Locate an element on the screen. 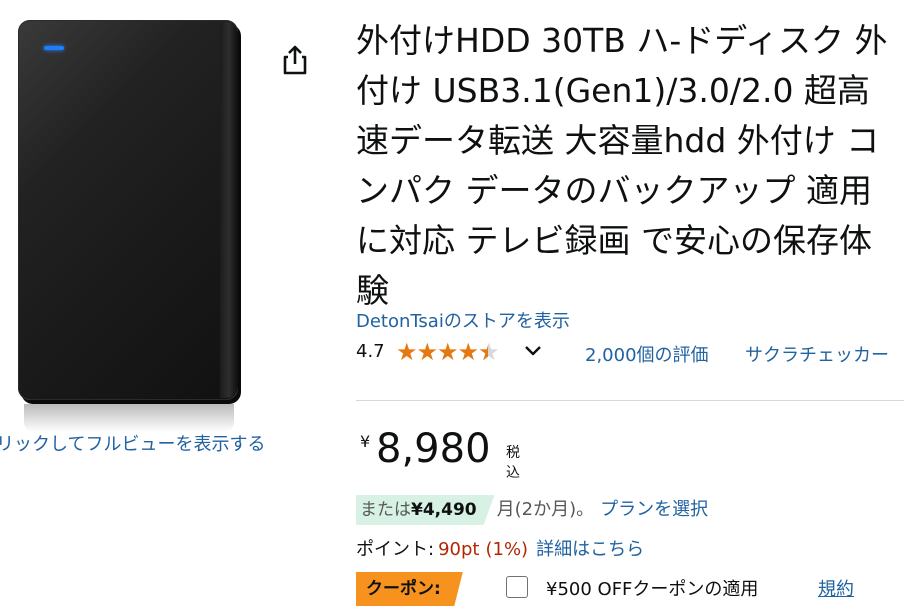 This screenshot has height=613, width=913. select-plan-link: プランを選択 is located at coordinates (654, 509).